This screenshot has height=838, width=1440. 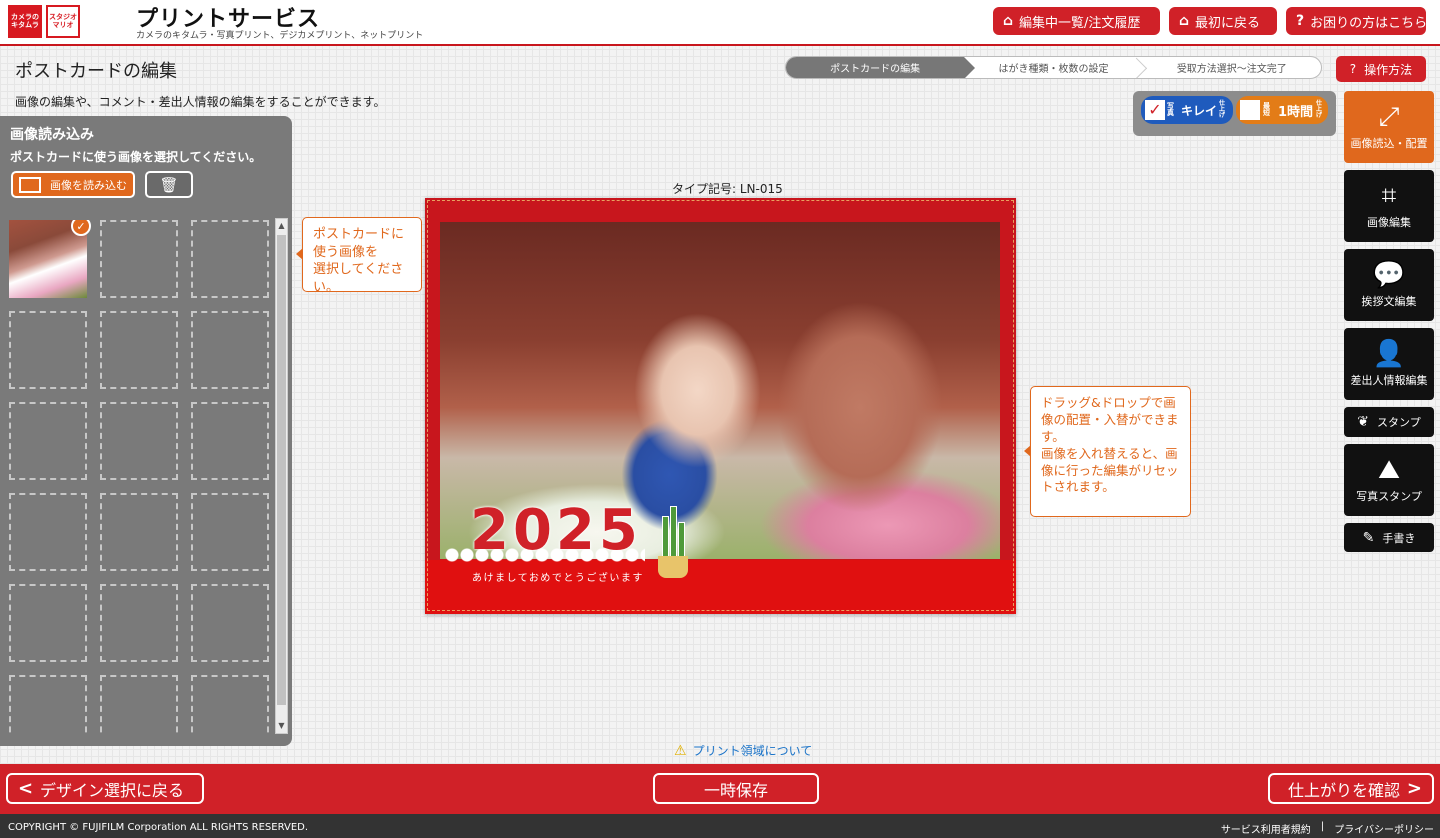 I want to click on edit-list-label: 編集中一覧/注文履歴, so click(x=1080, y=23).